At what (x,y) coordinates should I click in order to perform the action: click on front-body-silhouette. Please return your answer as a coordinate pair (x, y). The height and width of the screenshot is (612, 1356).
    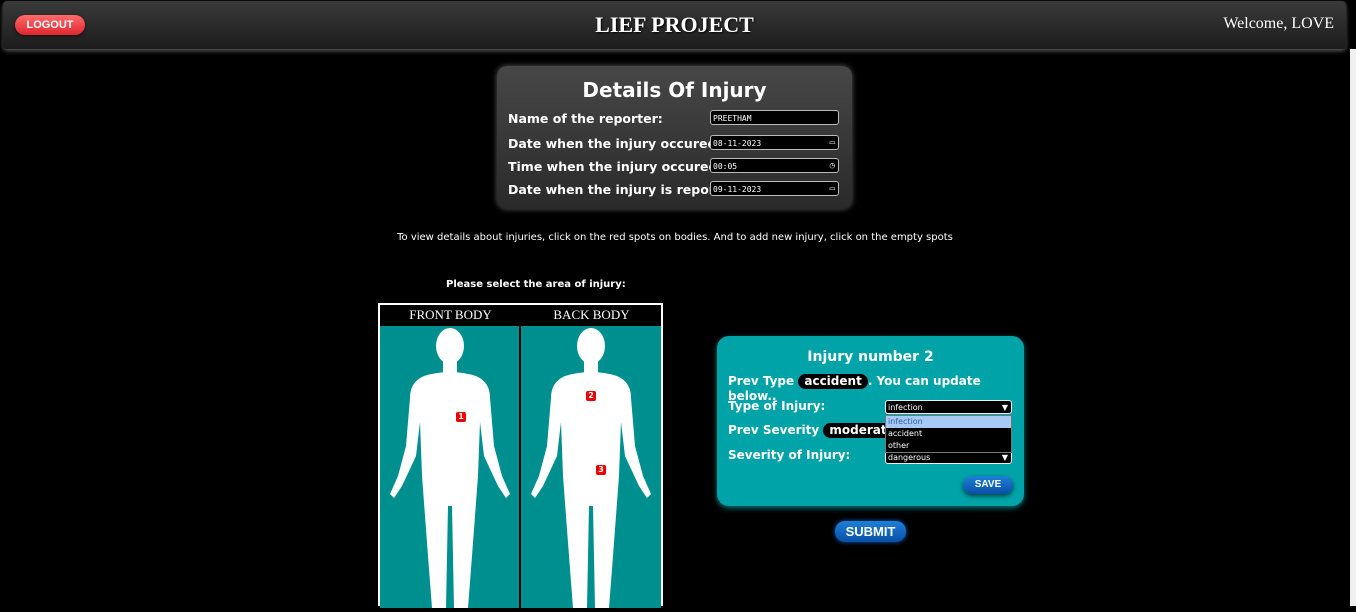
    Looking at the image, I should click on (449, 467).